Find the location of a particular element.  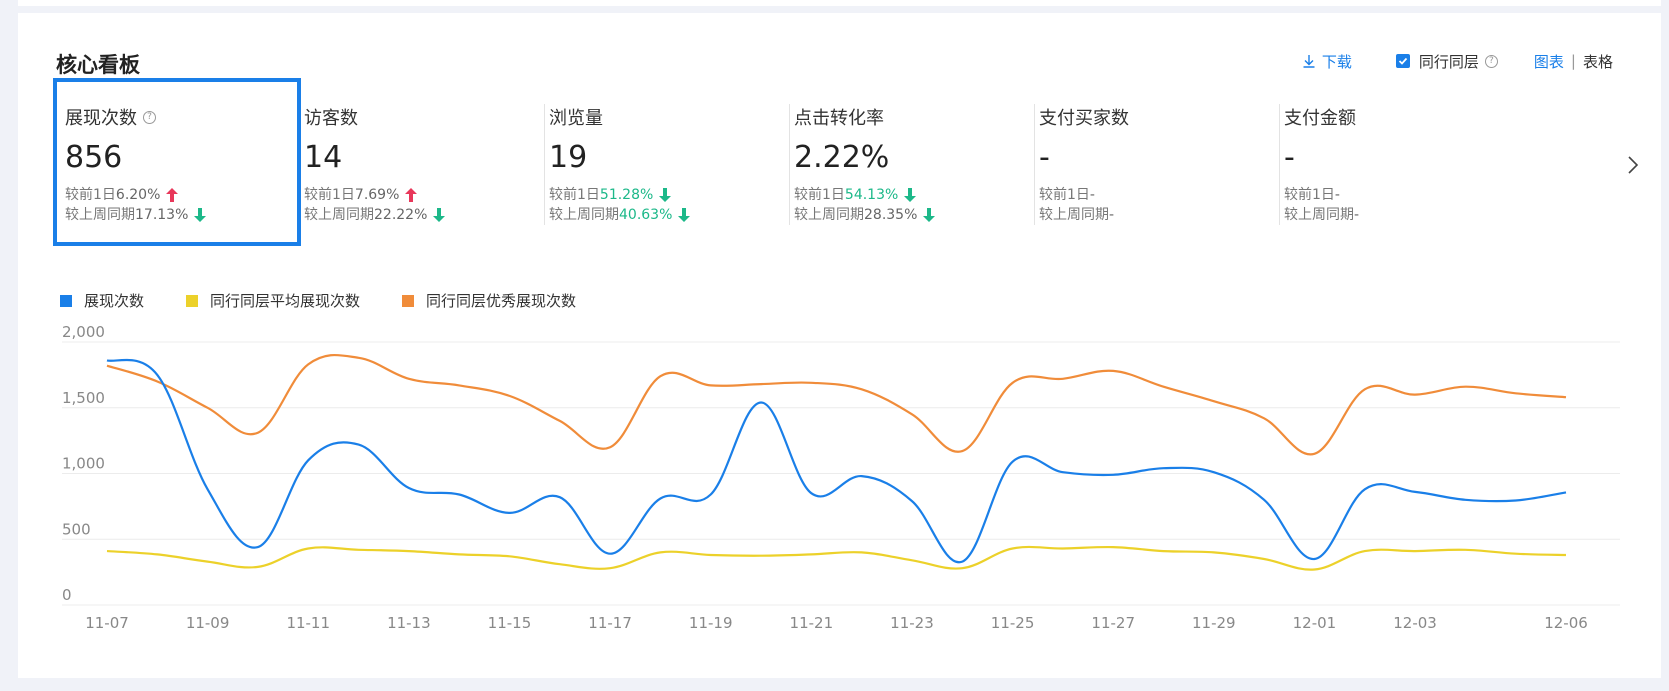

compare-prev-week: 较上周同期 17.13% is located at coordinates (136, 215).